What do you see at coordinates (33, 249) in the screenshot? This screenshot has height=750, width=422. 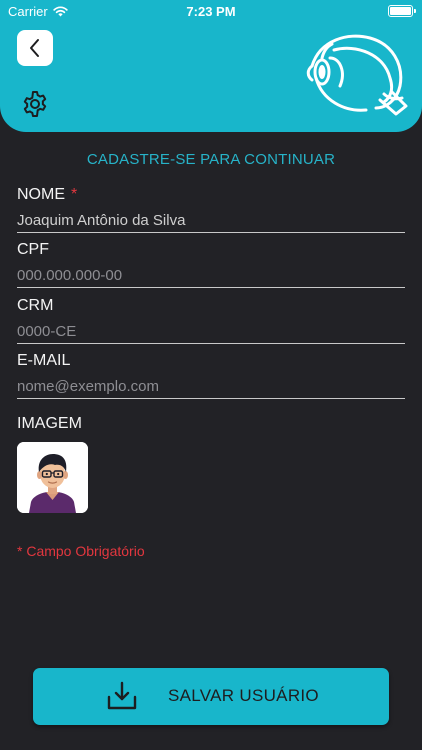 I see `cpf-label: CPF` at bounding box center [33, 249].